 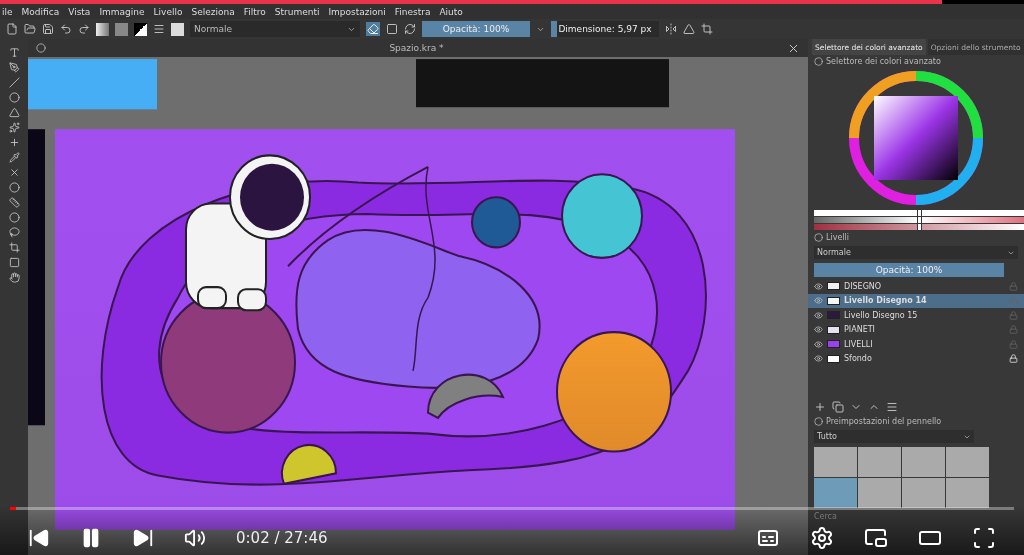 I want to click on crop-icon, so click(x=707, y=29).